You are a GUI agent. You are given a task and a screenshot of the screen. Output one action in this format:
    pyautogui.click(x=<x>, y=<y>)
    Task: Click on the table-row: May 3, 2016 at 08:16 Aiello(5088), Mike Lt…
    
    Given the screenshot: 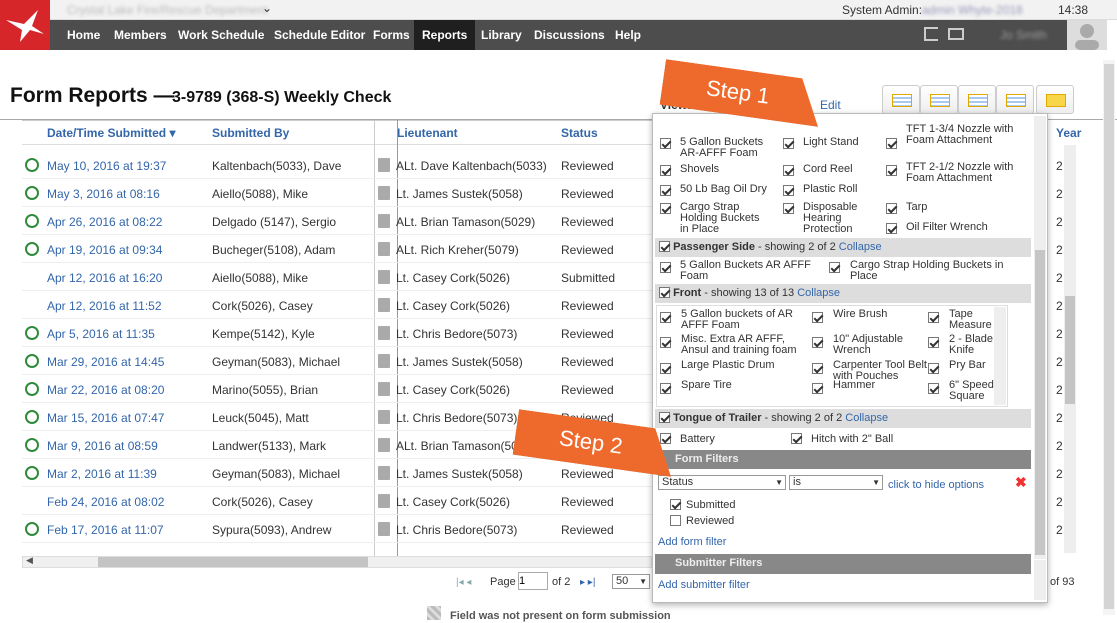 What is the action you would take?
    pyautogui.click(x=337, y=193)
    